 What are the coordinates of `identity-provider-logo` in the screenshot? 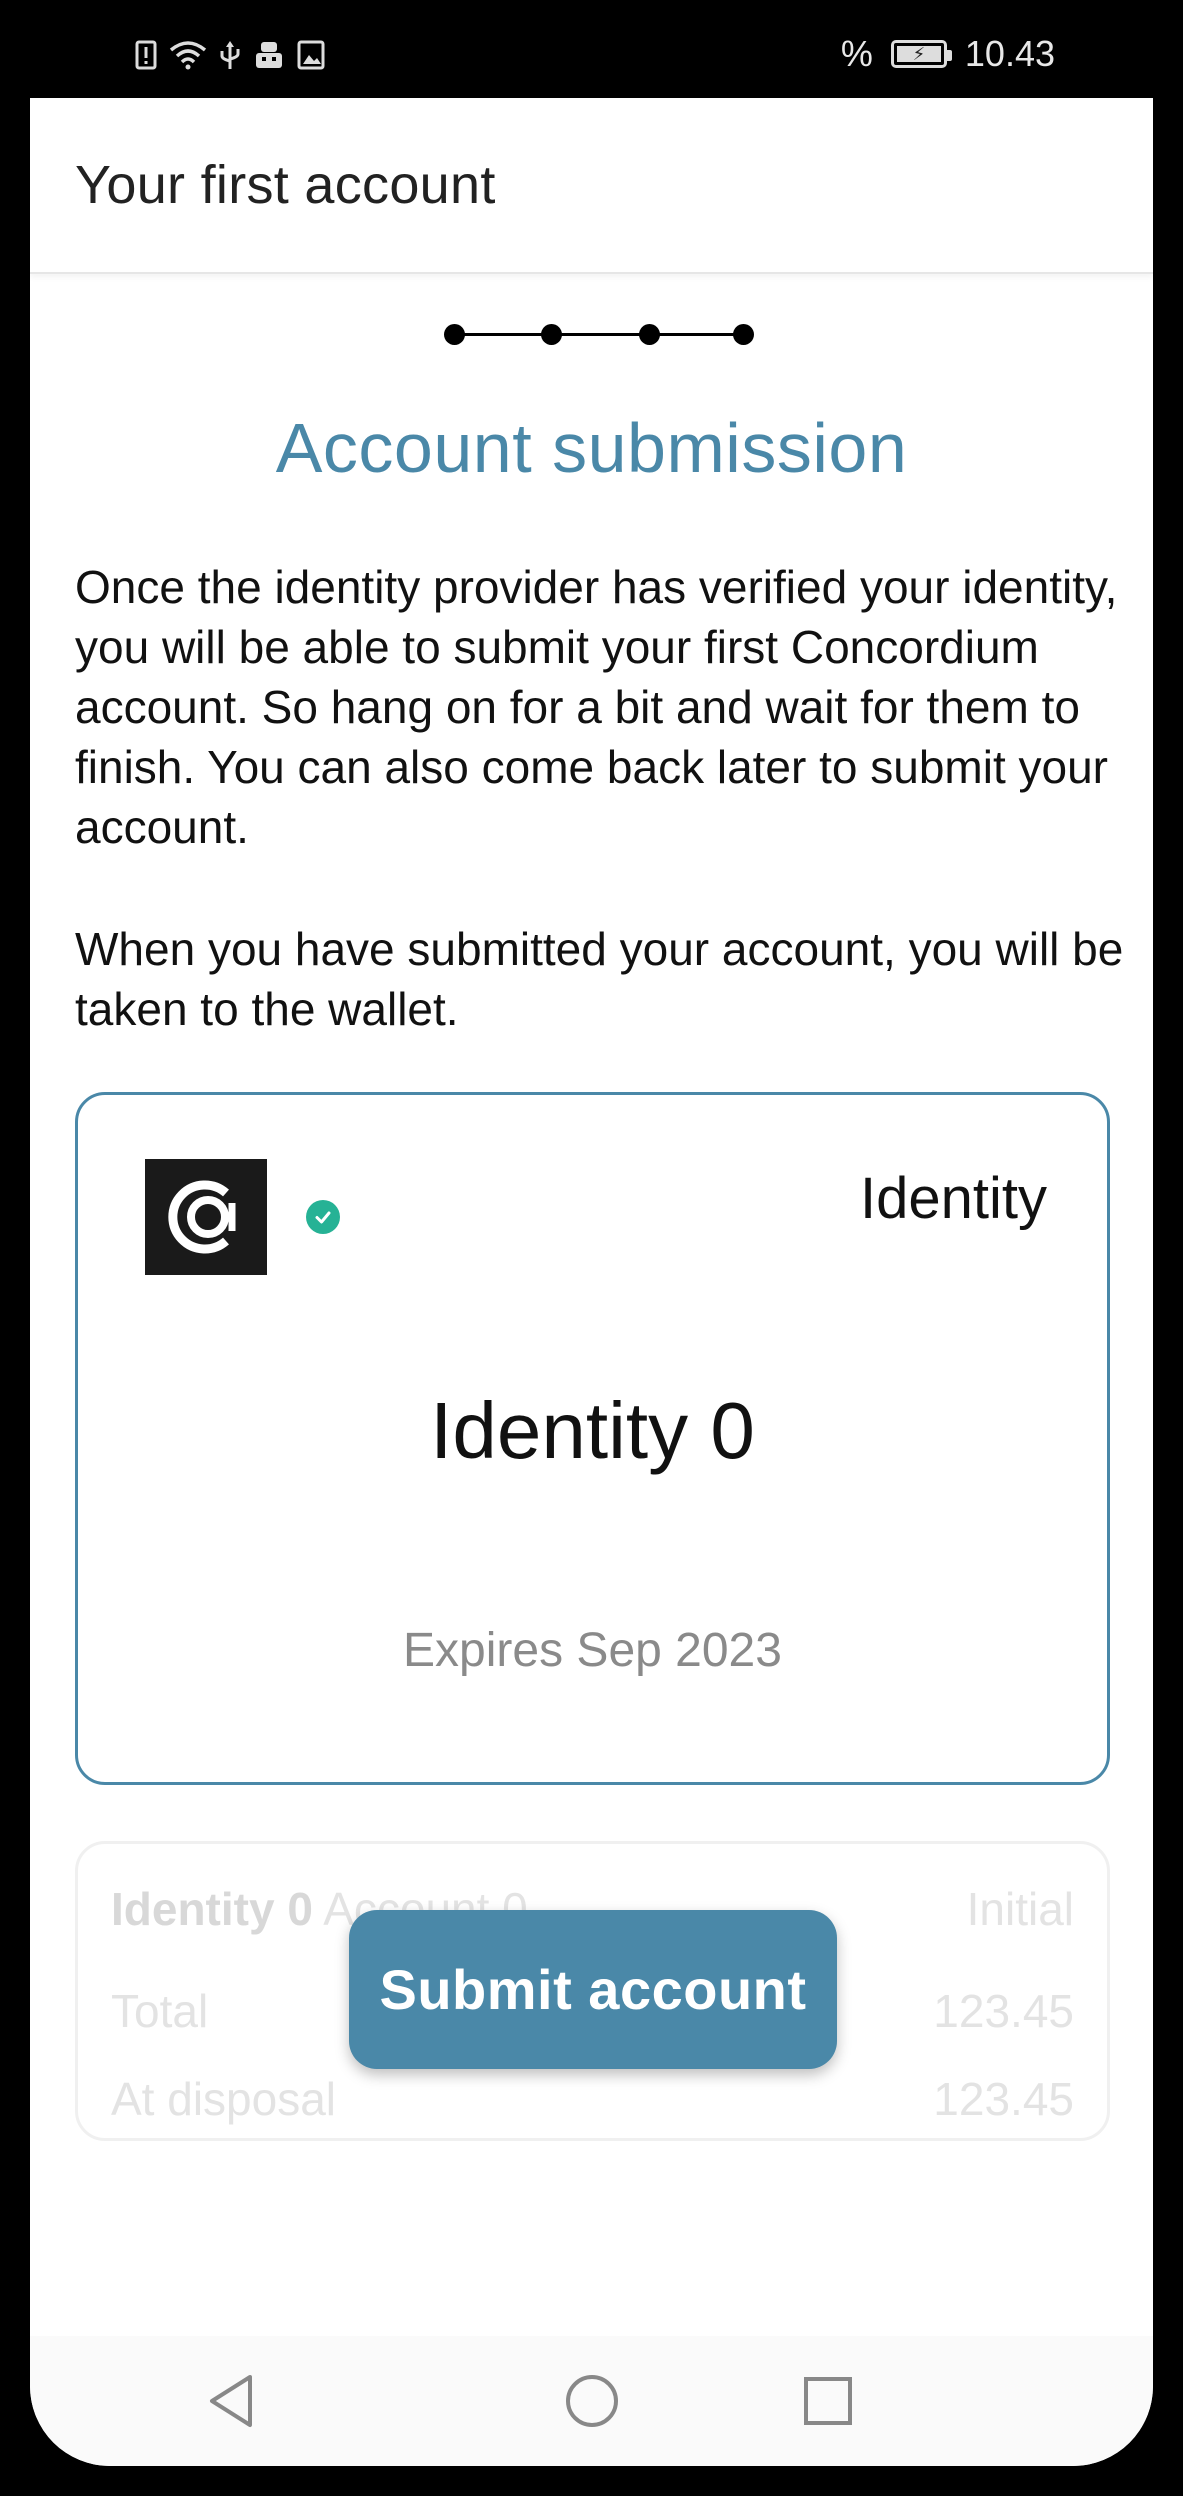 It's located at (206, 1217).